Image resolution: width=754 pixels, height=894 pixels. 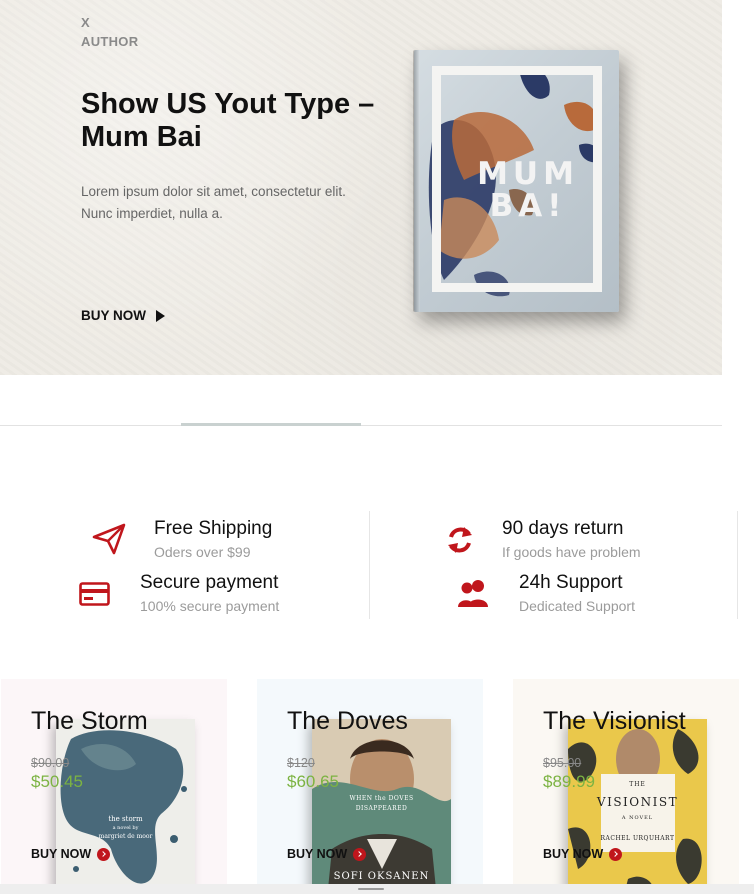 I want to click on slider-track, so click(x=361, y=425).